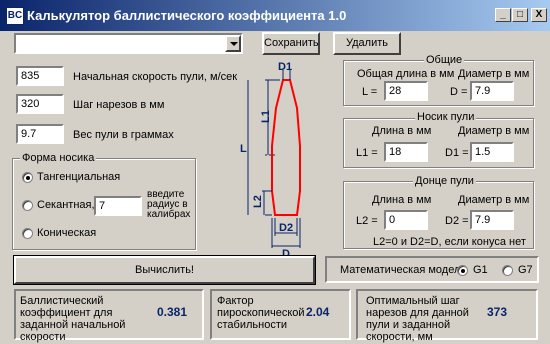 Image resolution: width=550 pixels, height=344 pixels. I want to click on radio-secant-label: Секантная,, so click(66, 205).